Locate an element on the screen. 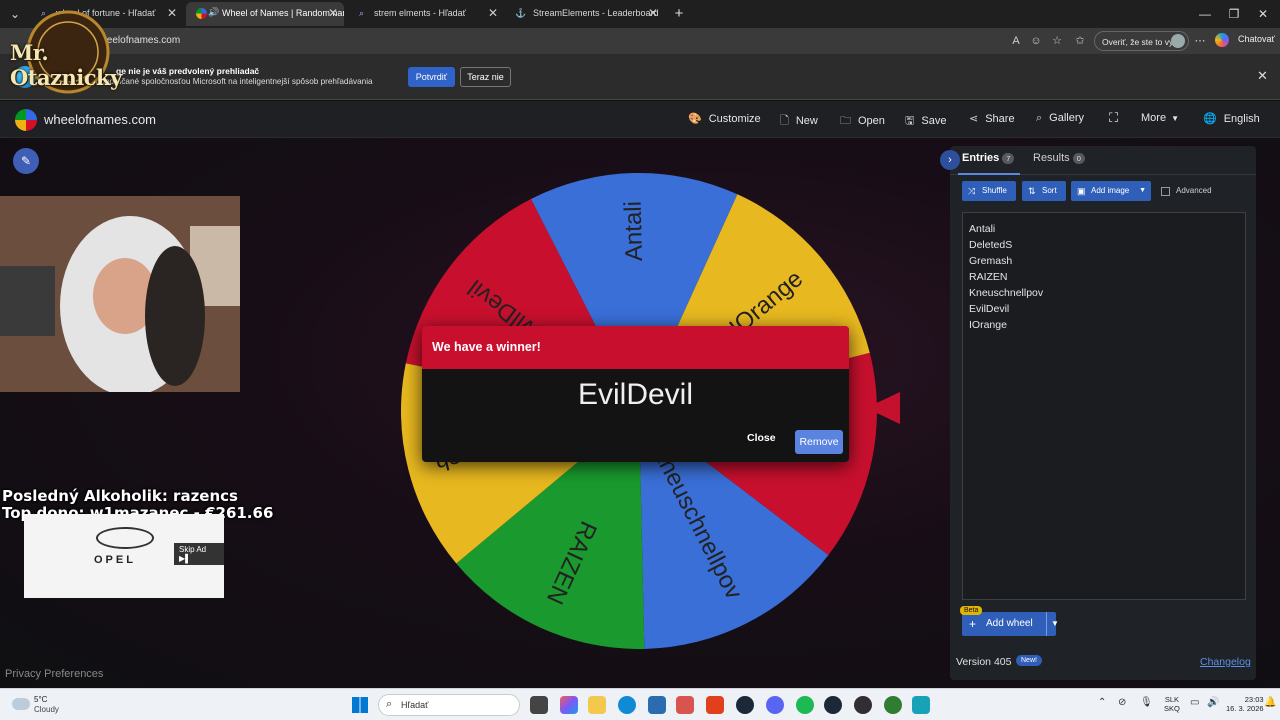 The image size is (1280, 720). collapse-panel-icon: › is located at coordinates (950, 160).